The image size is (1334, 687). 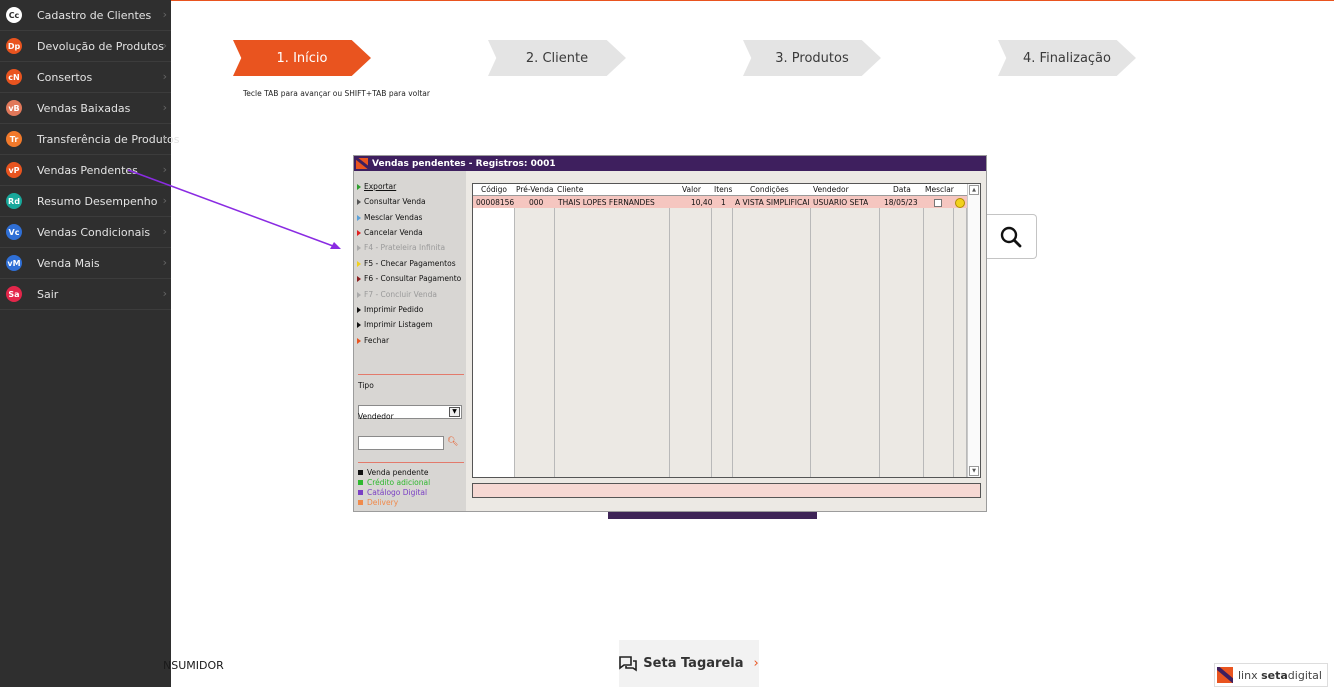 I want to click on menu-label: F7 - Concluir Venda, so click(x=400, y=294).